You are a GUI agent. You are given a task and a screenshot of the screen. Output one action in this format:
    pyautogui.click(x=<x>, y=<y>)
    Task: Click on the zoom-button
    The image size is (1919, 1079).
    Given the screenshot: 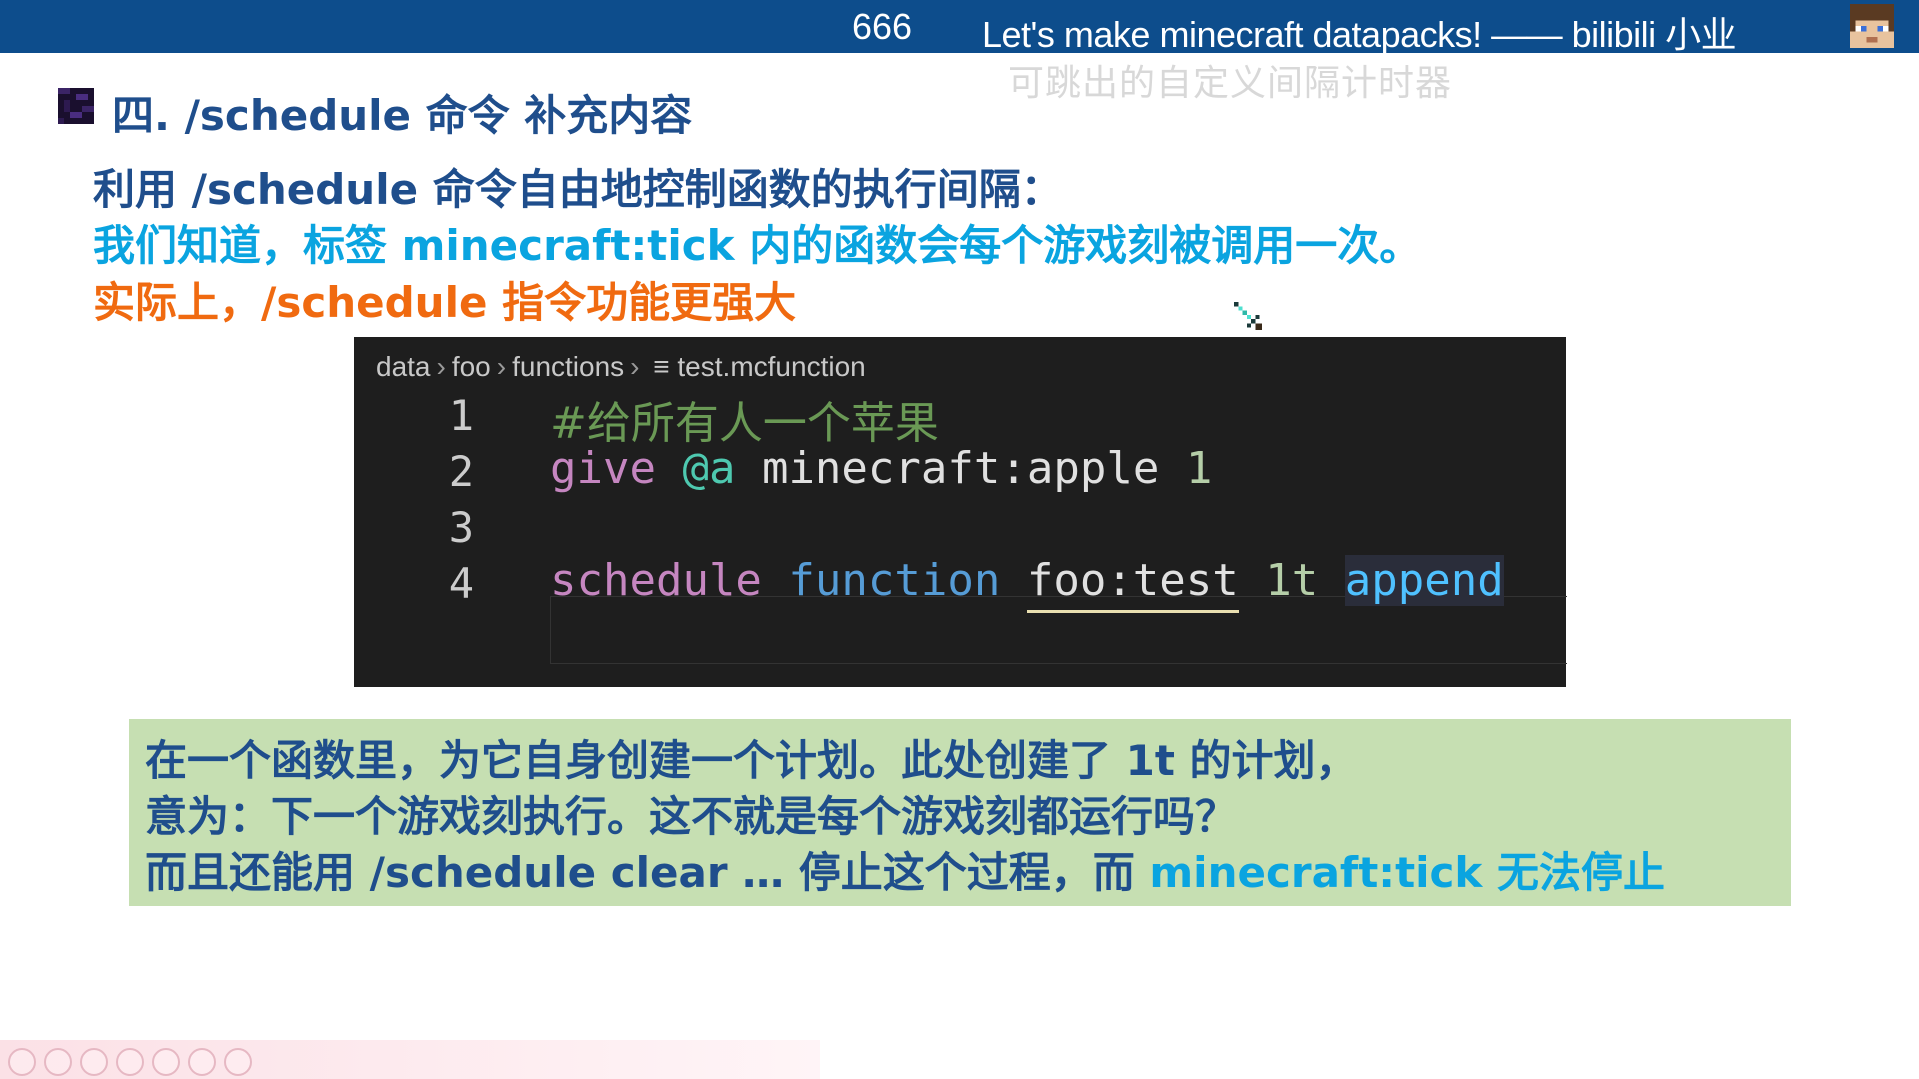 What is the action you would take?
    pyautogui.click(x=166, y=1062)
    